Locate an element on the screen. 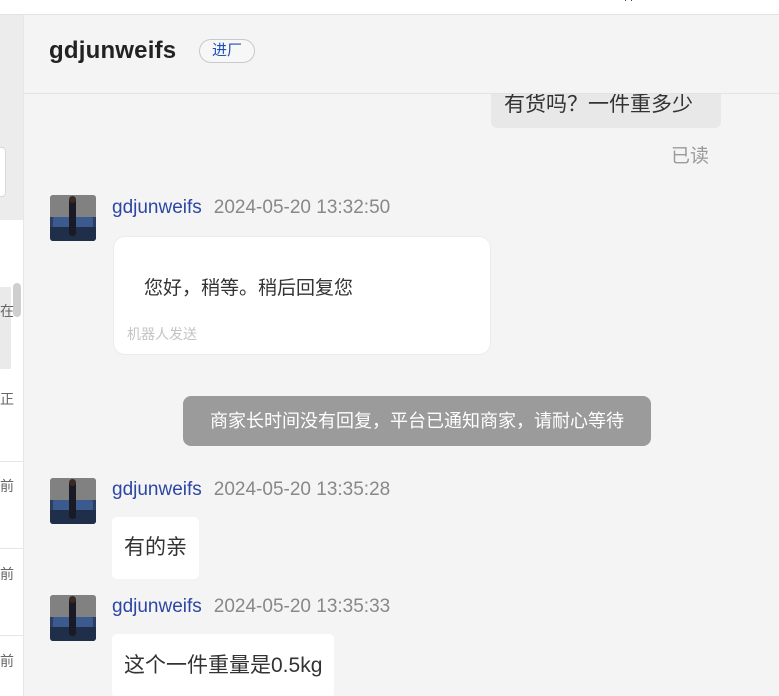 This screenshot has height=696, width=779. incoming-message-card: 您好，稍等。稍后回复您 机器人发送 is located at coordinates (302, 295).